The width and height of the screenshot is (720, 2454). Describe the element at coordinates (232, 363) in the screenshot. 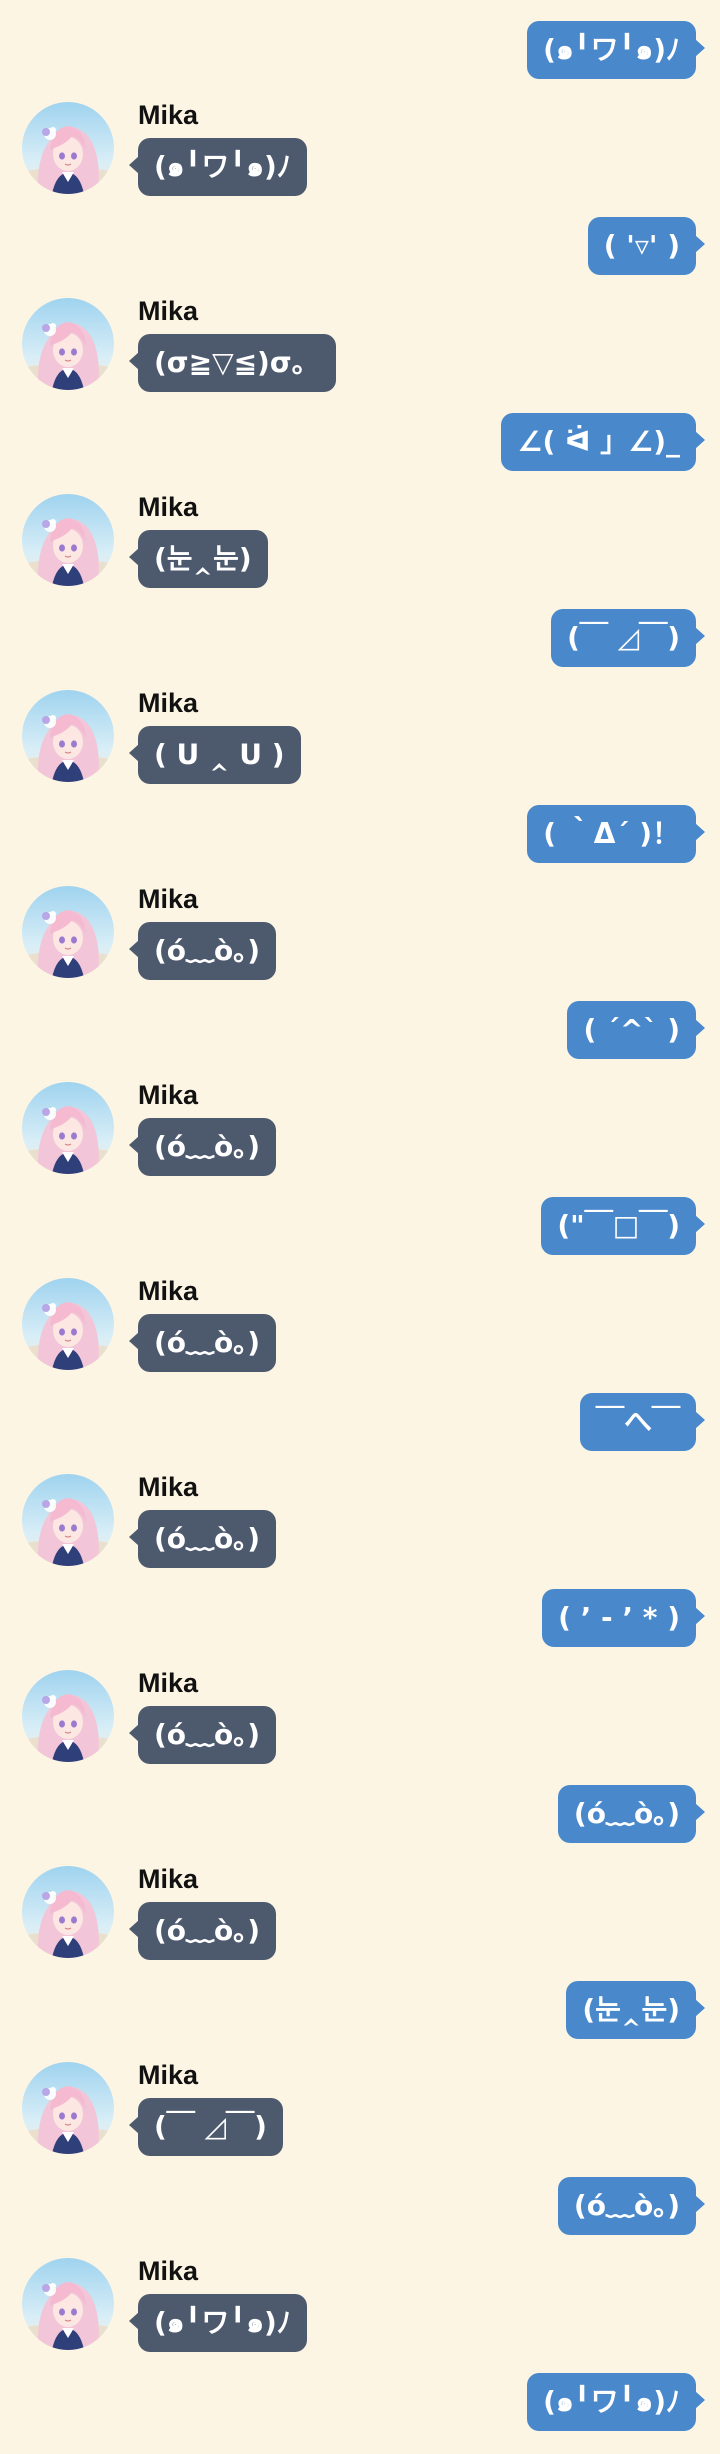

I see `received-bubble: (σ≧▽≦)σ。` at that location.